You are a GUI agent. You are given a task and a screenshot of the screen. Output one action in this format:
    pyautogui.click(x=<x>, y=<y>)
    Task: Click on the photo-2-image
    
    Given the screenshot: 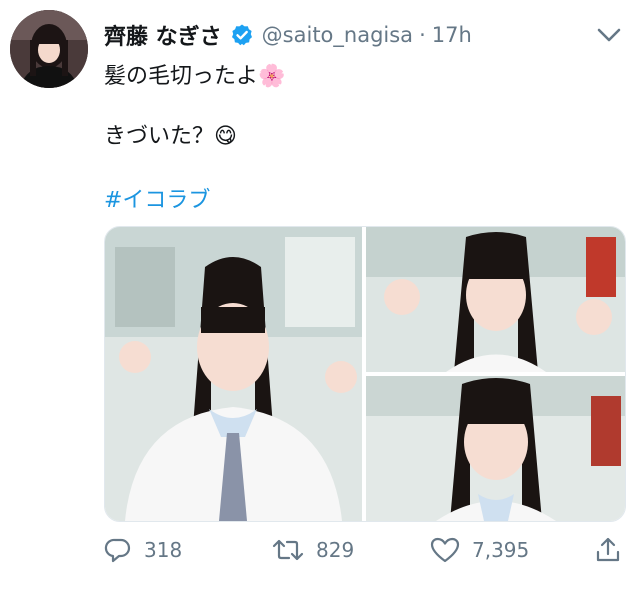 What is the action you would take?
    pyautogui.click(x=495, y=299)
    